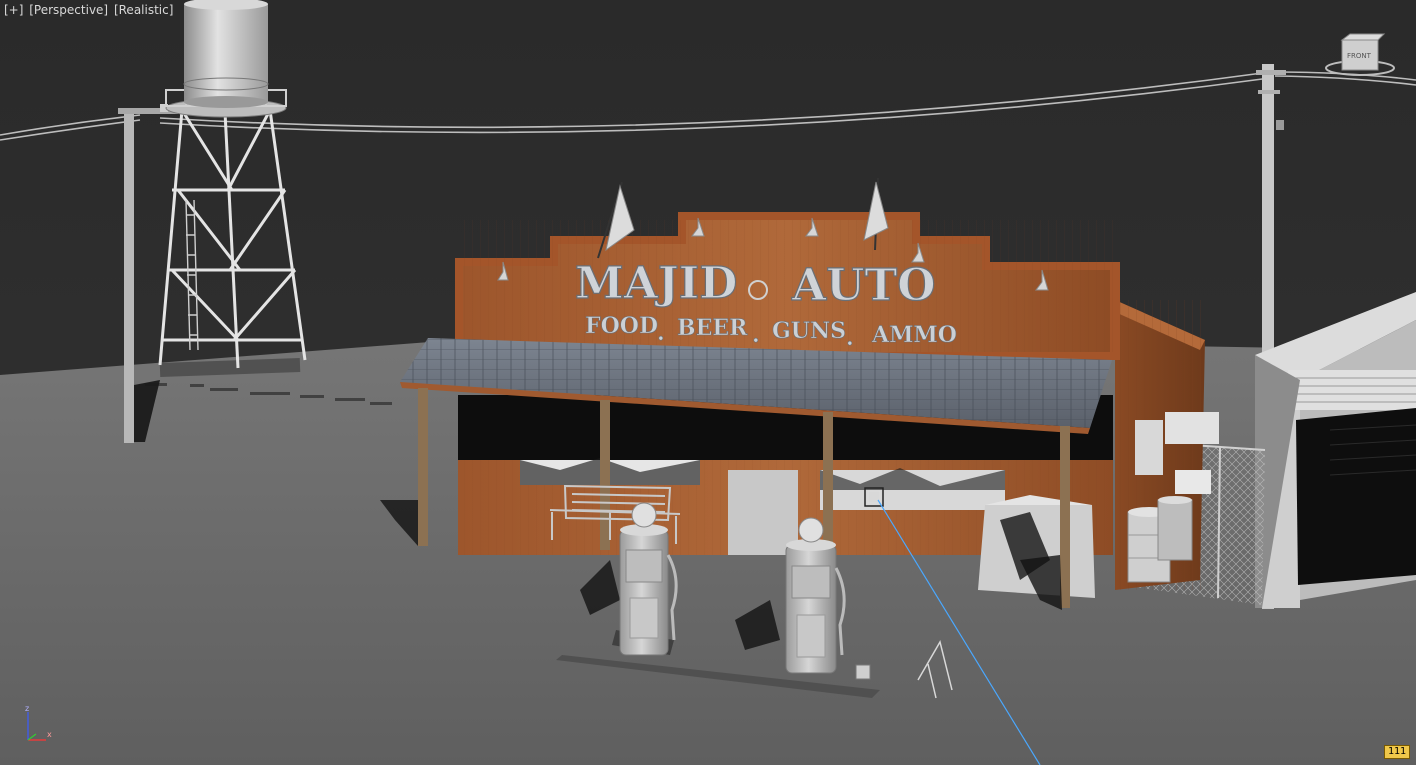 Image resolution: width=1416 pixels, height=765 pixels. What do you see at coordinates (68, 10) in the screenshot?
I see `viewport-point-of-view-menu: [Perspective]` at bounding box center [68, 10].